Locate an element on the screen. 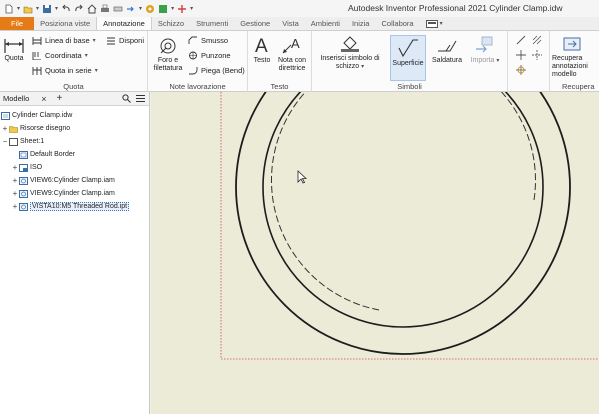 Image resolution: width=599 pixels, height=414 pixels. tree-item-view6: + VIEW6:Cylinder Clamp.iam is located at coordinates (63, 180).